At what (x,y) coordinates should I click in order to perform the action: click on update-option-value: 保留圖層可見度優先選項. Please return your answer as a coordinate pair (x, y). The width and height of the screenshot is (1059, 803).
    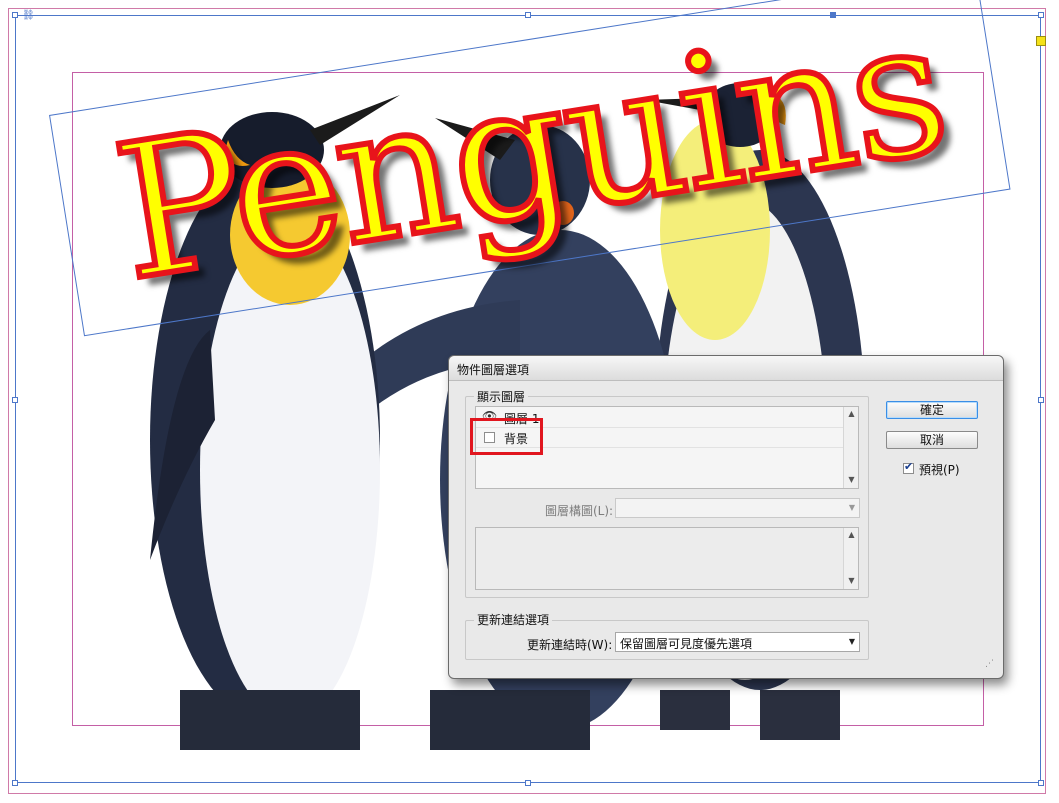
    Looking at the image, I should click on (686, 644).